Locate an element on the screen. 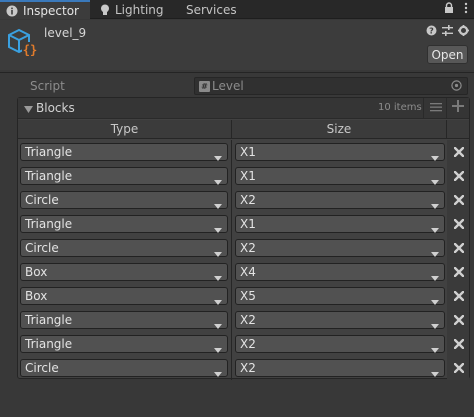 This screenshot has width=474, height=417. column-header-type: Type is located at coordinates (125, 129).